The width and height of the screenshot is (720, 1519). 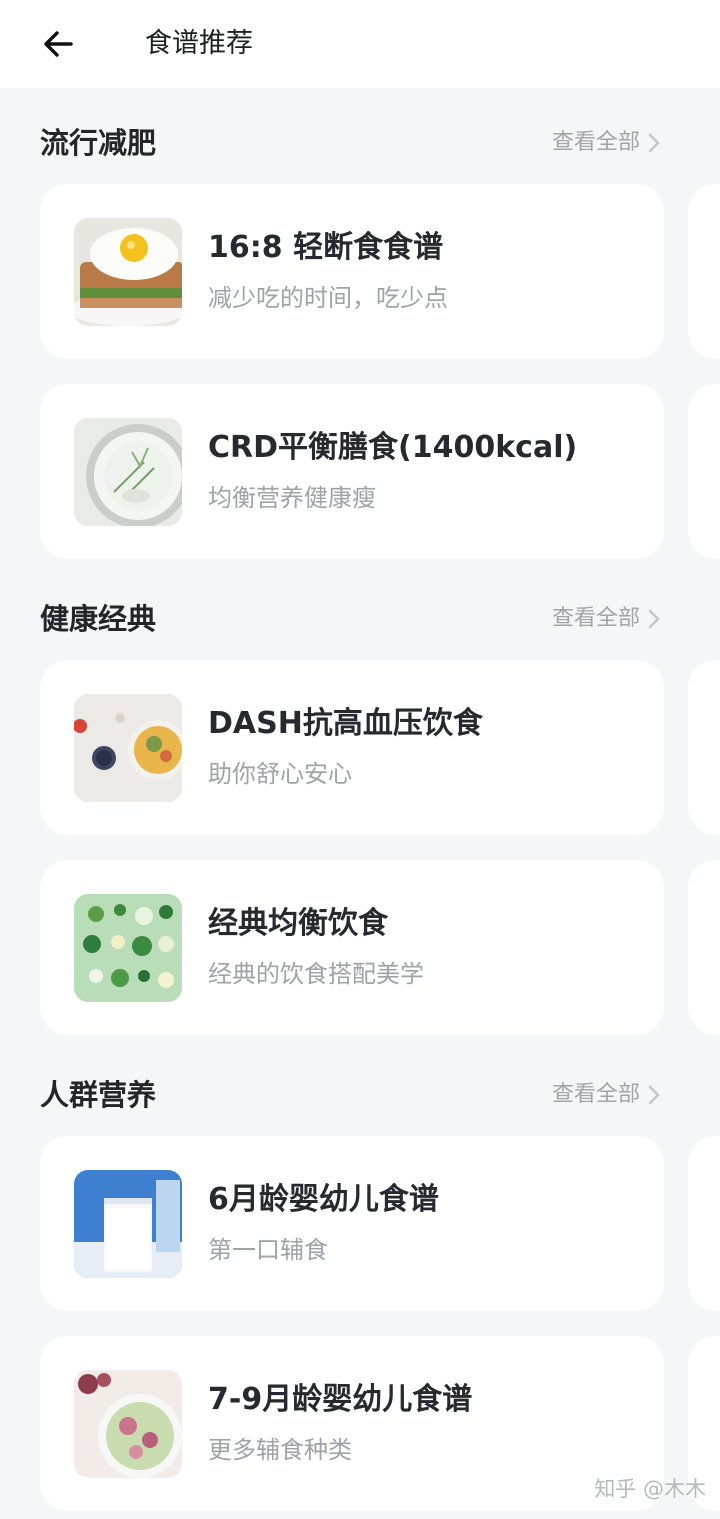 I want to click on recipe-card: DASH抗高血压饮食 助你舒心安心, so click(x=352, y=747).